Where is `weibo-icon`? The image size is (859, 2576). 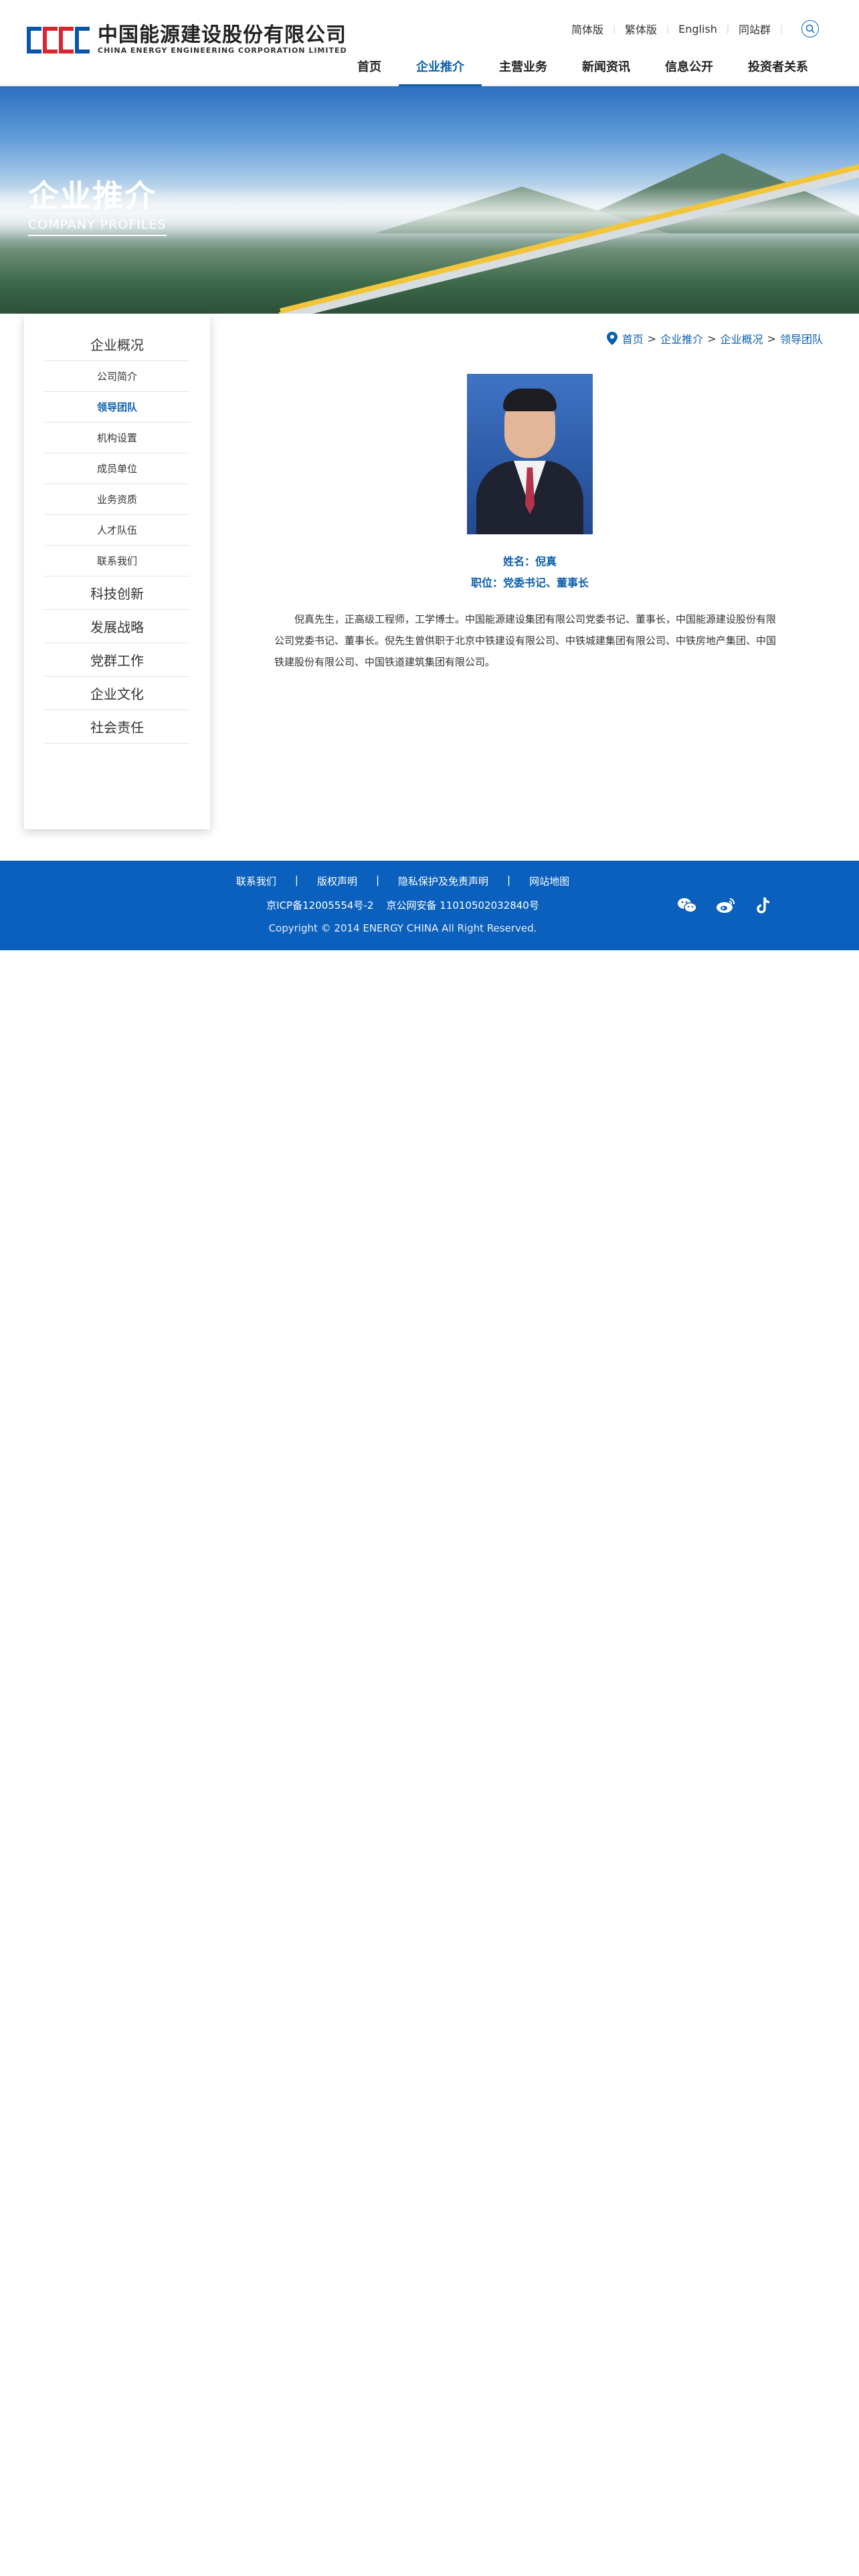 weibo-icon is located at coordinates (725, 906).